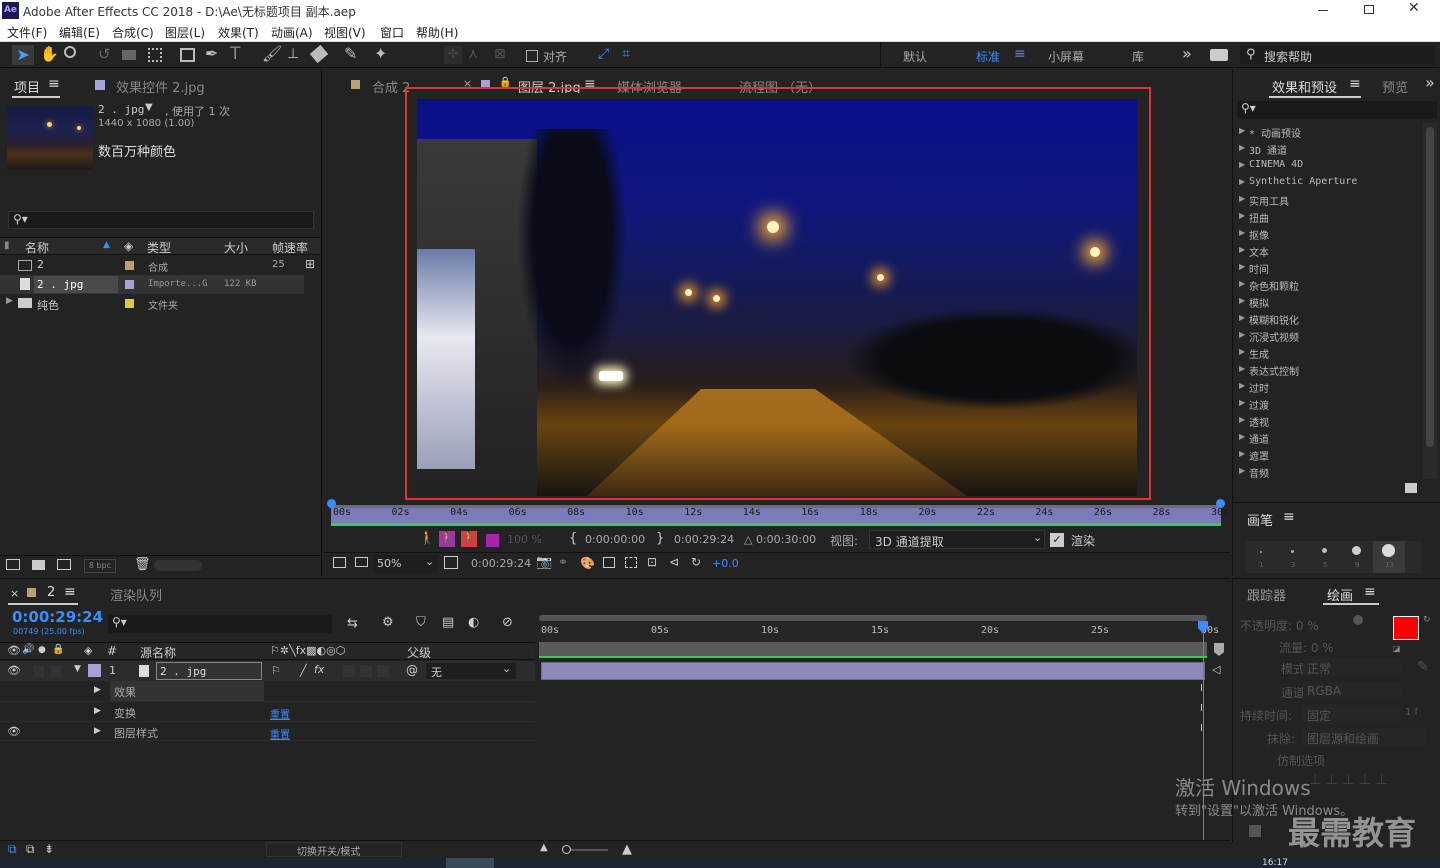 The height and width of the screenshot is (868, 1440). What do you see at coordinates (49, 849) in the screenshot?
I see `expand-timing-icon: ⇟` at bounding box center [49, 849].